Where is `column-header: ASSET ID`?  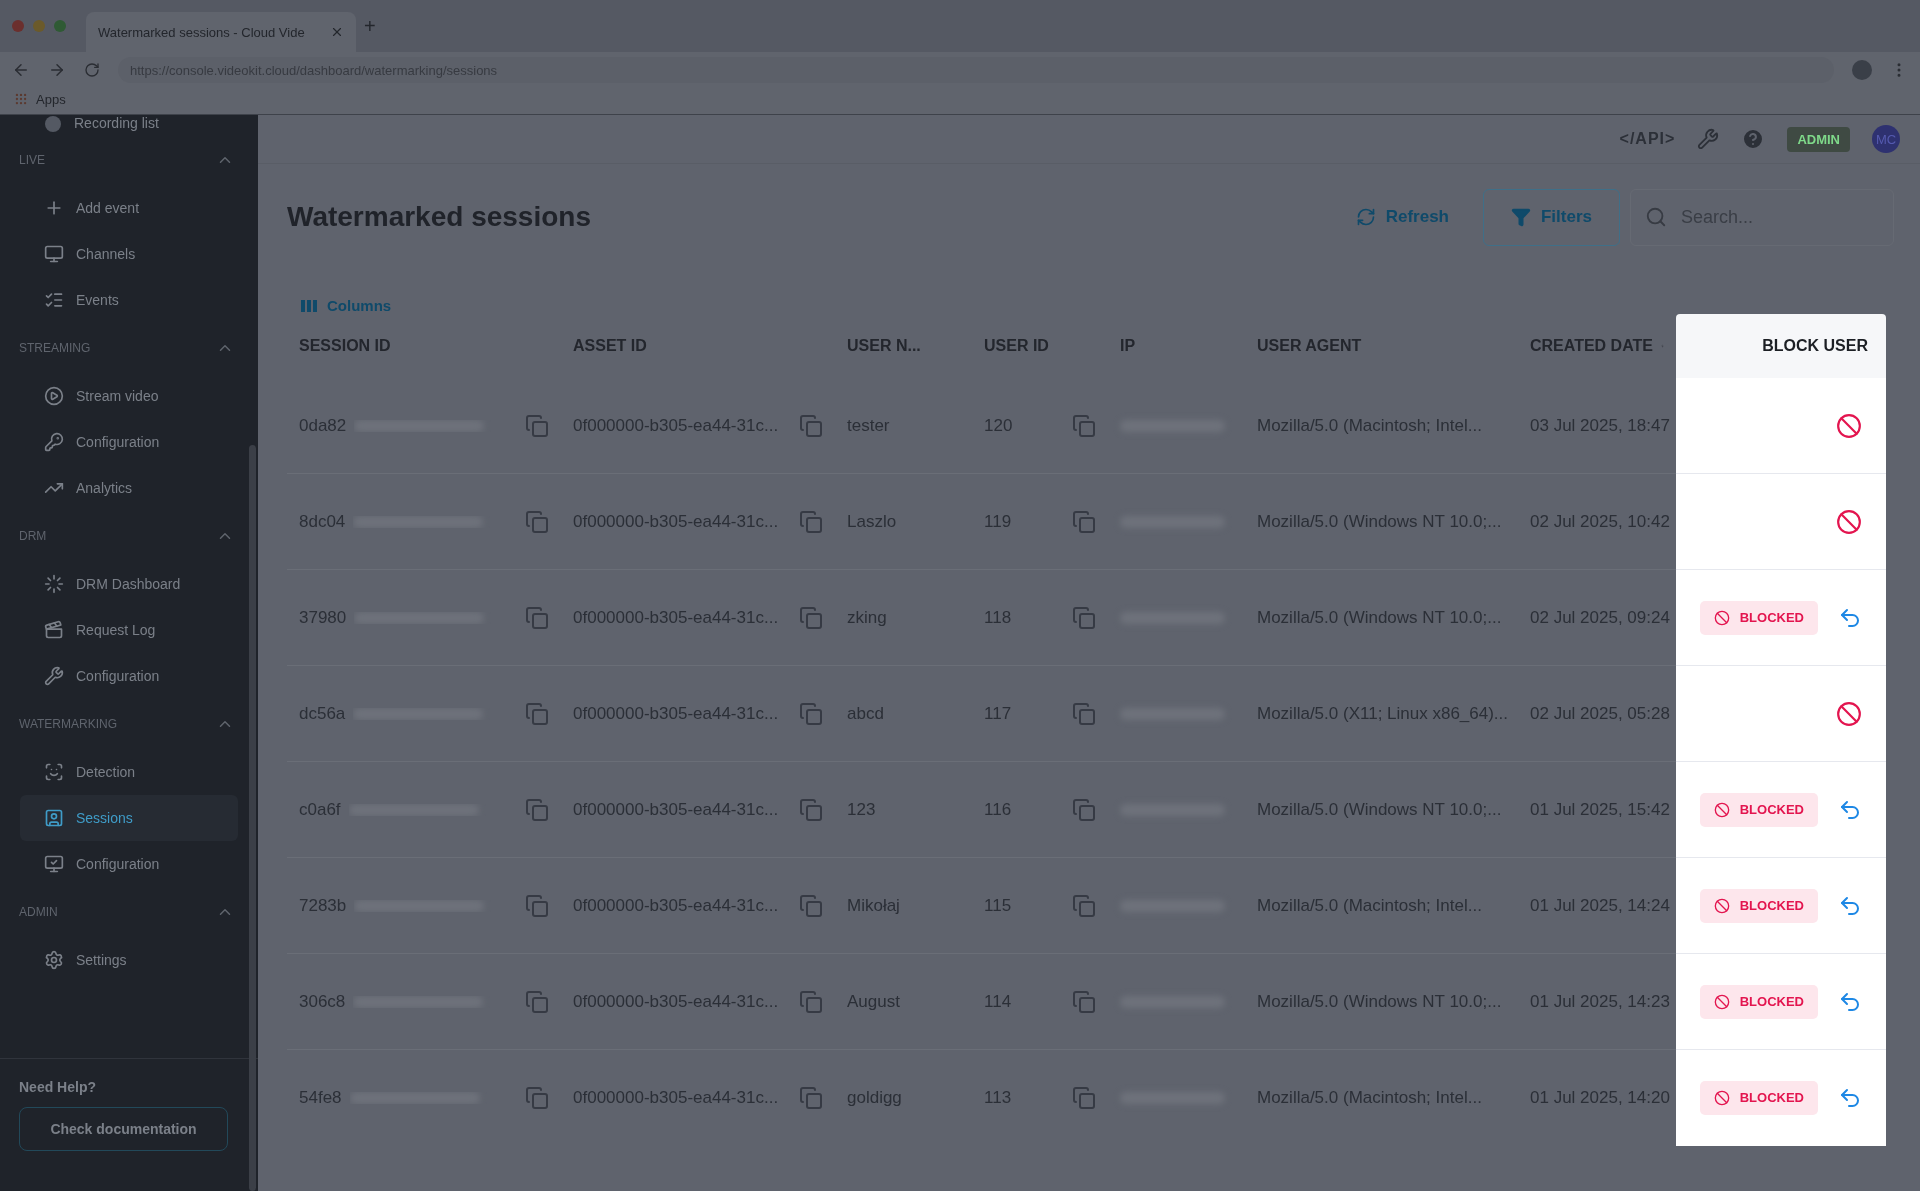 column-header: ASSET ID is located at coordinates (610, 346).